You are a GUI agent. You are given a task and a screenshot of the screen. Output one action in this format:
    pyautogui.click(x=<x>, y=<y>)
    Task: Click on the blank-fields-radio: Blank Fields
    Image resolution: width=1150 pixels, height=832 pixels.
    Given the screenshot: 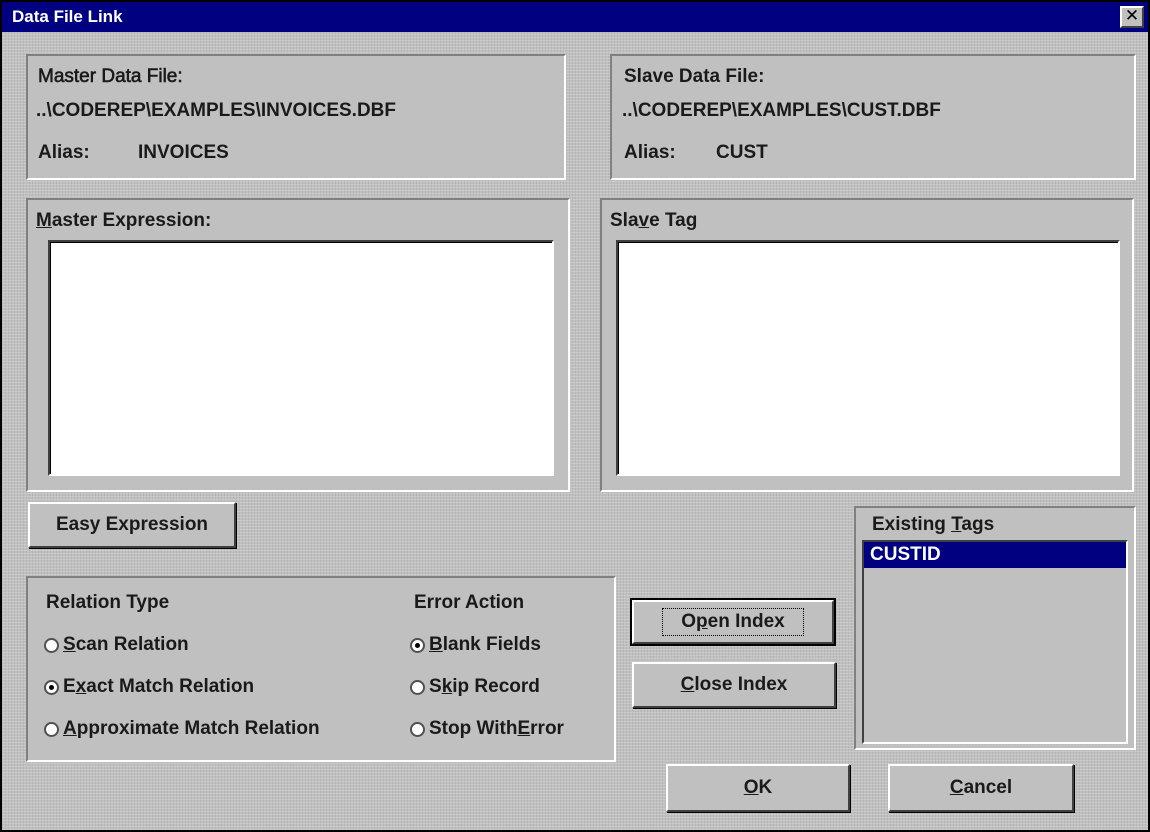 What is the action you would take?
    pyautogui.click(x=475, y=645)
    